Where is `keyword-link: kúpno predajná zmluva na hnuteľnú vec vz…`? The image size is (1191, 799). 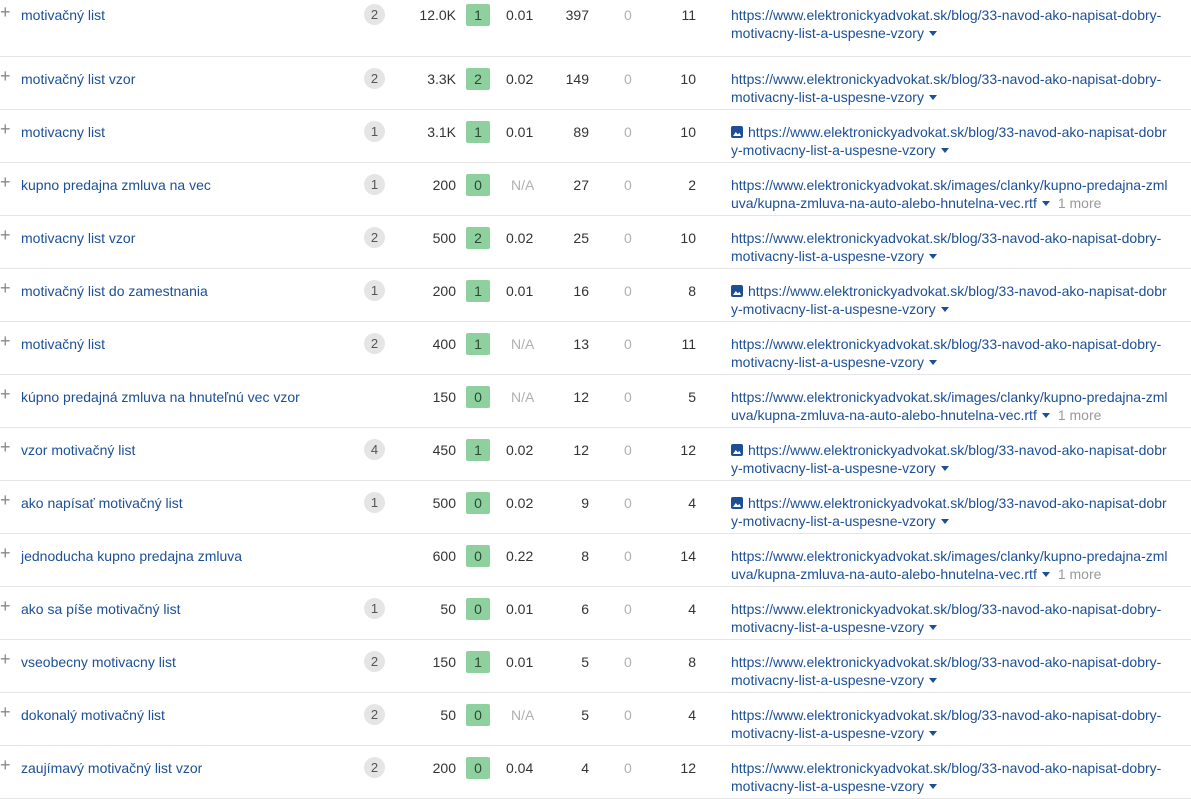 keyword-link: kúpno predajná zmluva na hnuteľnú vec vz… is located at coordinates (160, 397).